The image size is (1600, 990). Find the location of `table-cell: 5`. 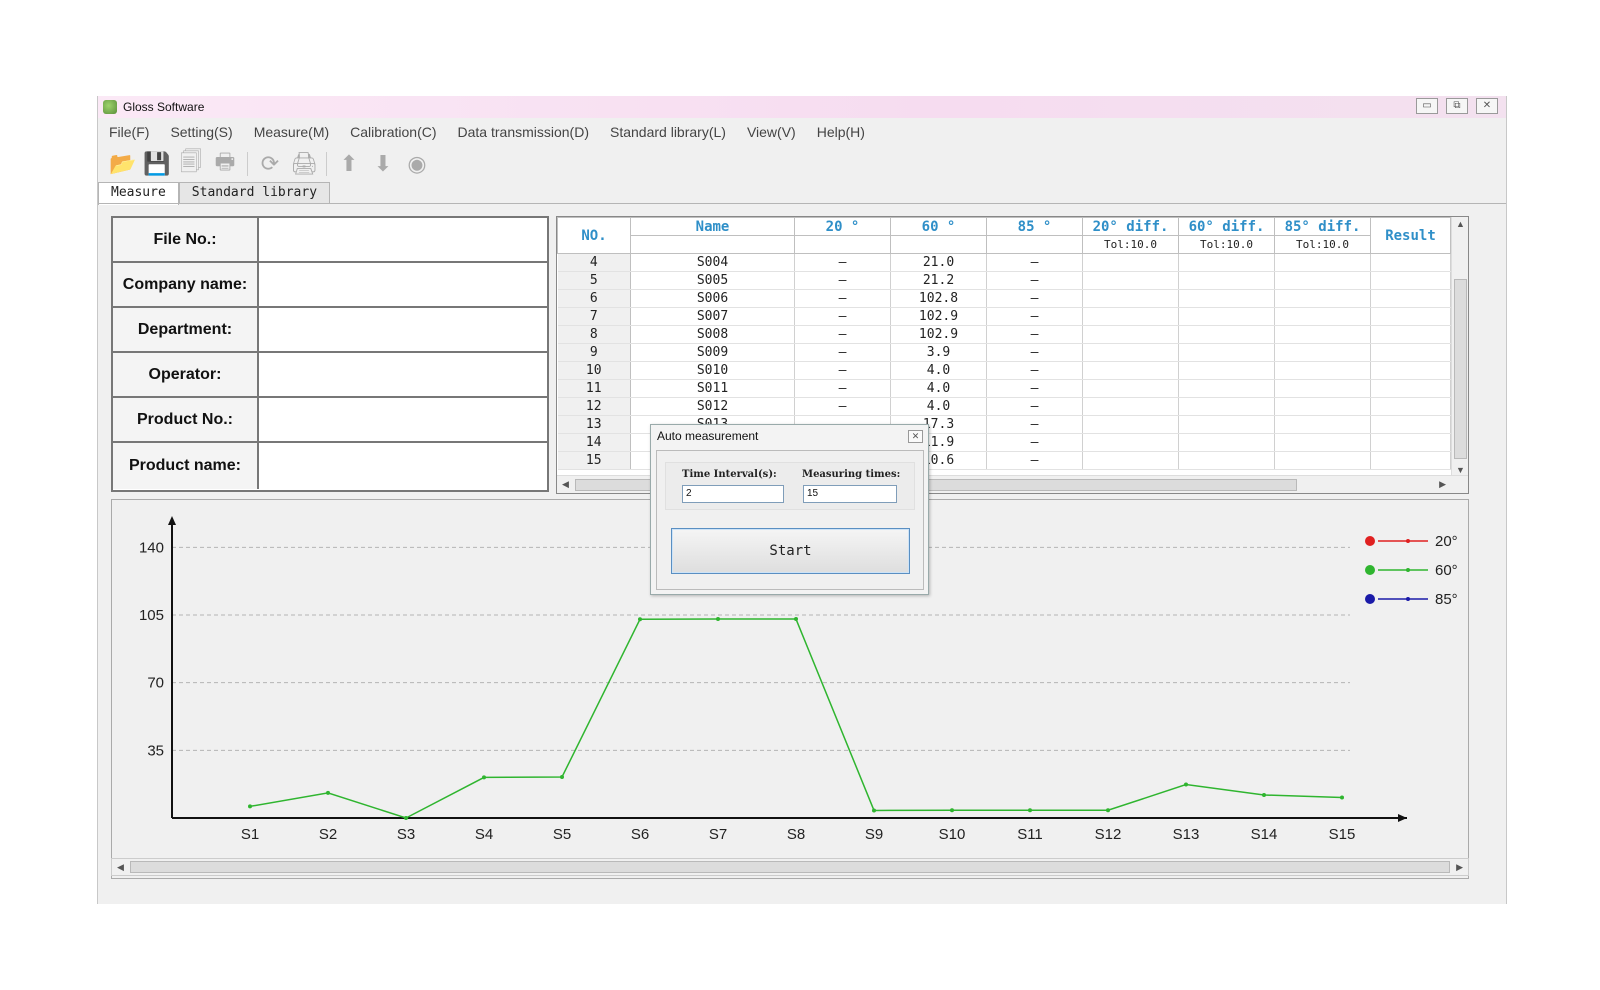

table-cell: 5 is located at coordinates (594, 280).